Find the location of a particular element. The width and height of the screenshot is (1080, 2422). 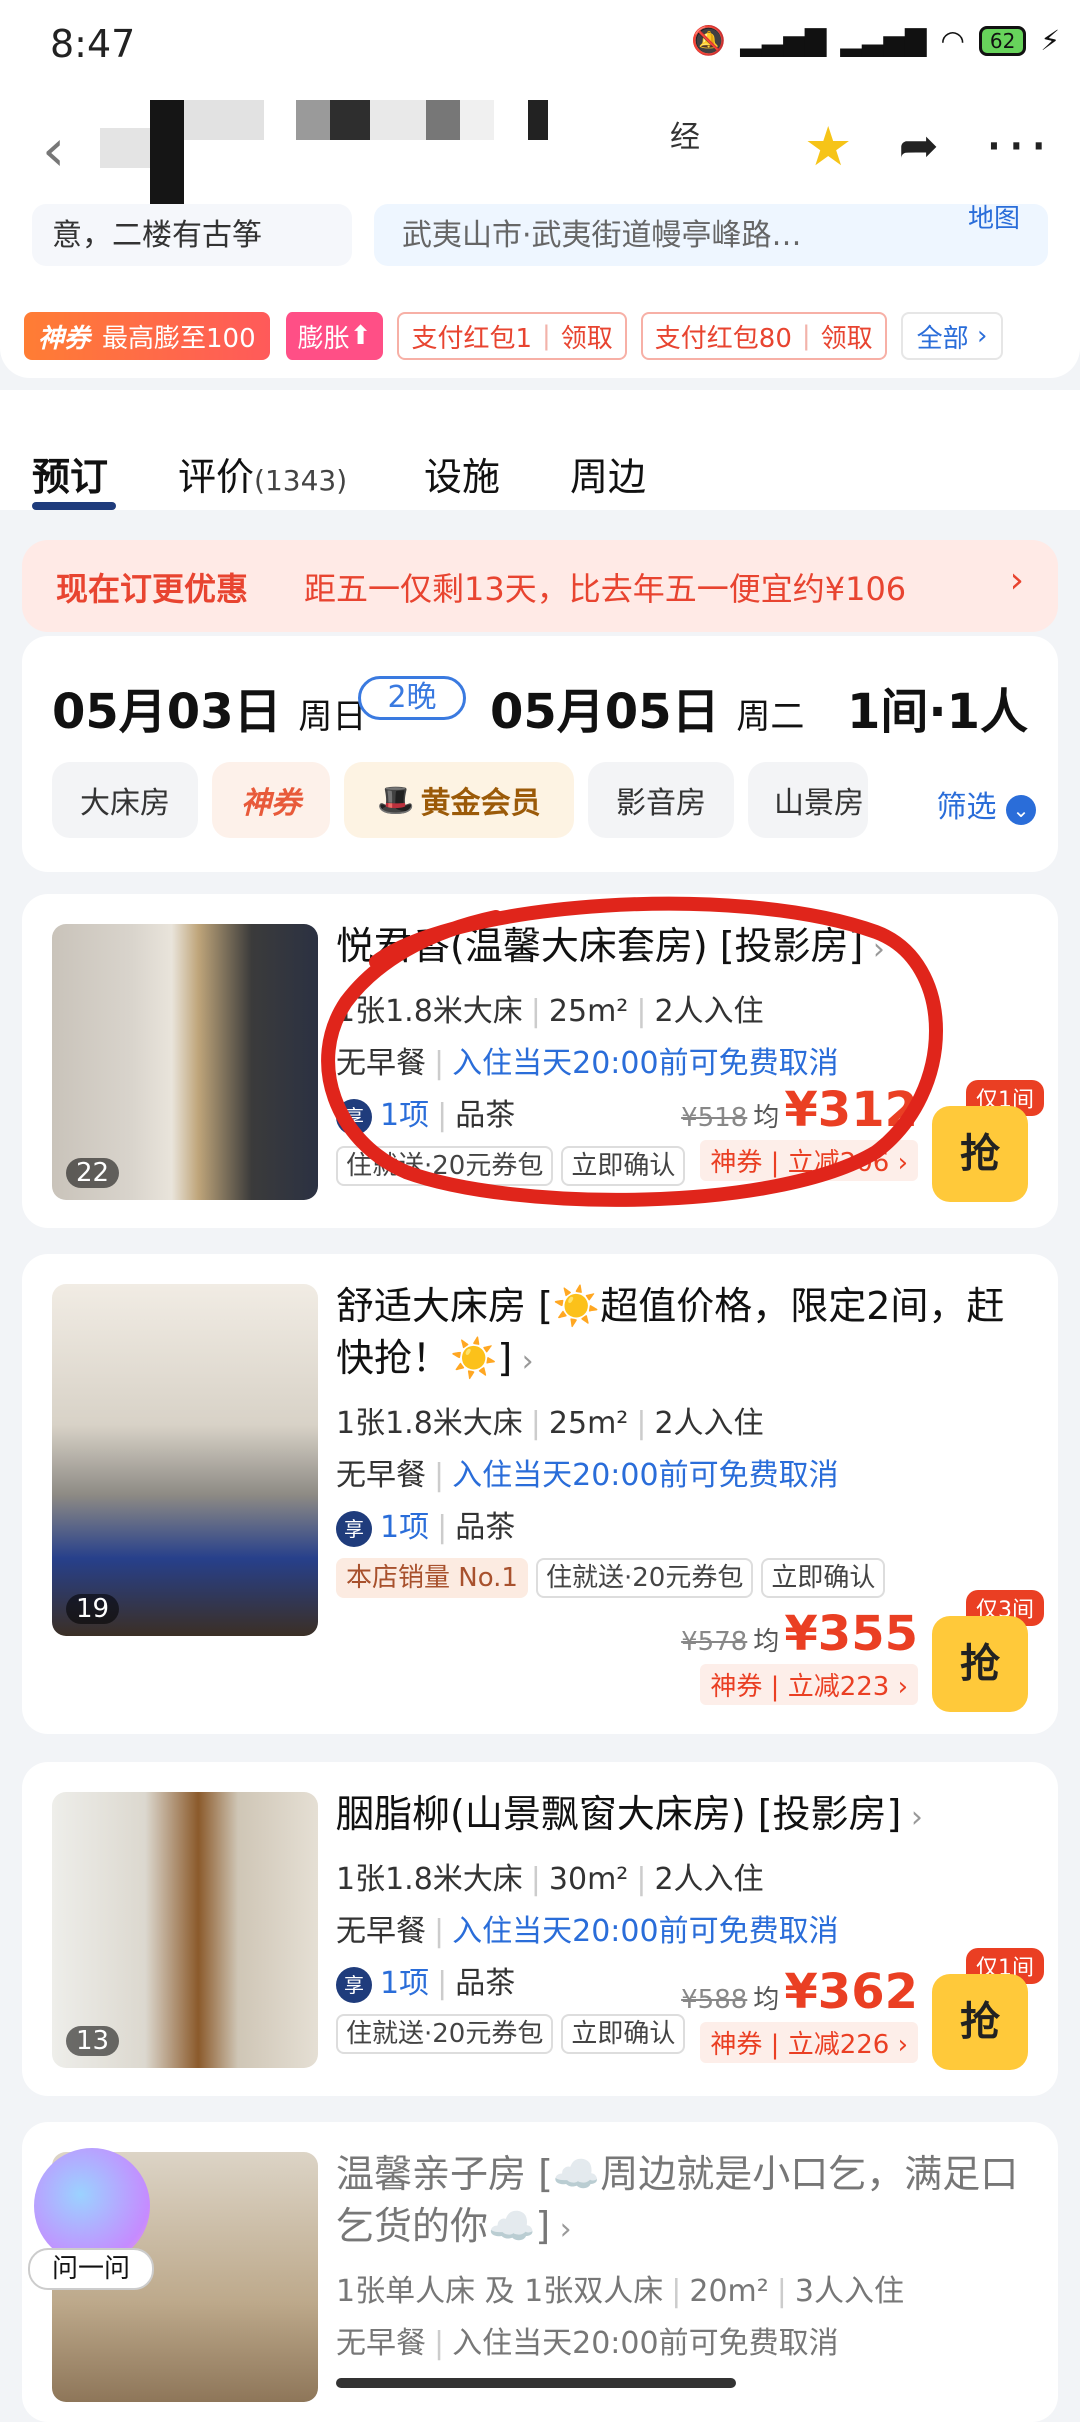

occupancy: 2人入住 is located at coordinates (709, 1423).